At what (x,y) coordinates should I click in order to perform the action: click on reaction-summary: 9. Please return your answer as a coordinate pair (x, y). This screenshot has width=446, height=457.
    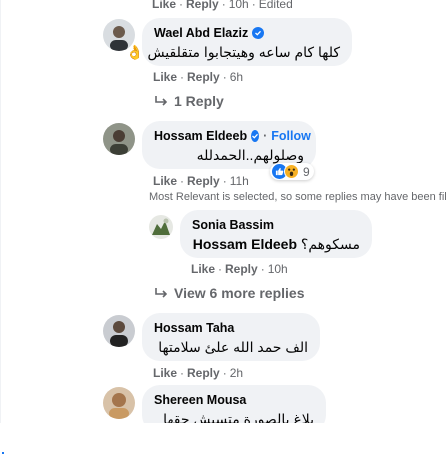
    Looking at the image, I should click on (292, 171).